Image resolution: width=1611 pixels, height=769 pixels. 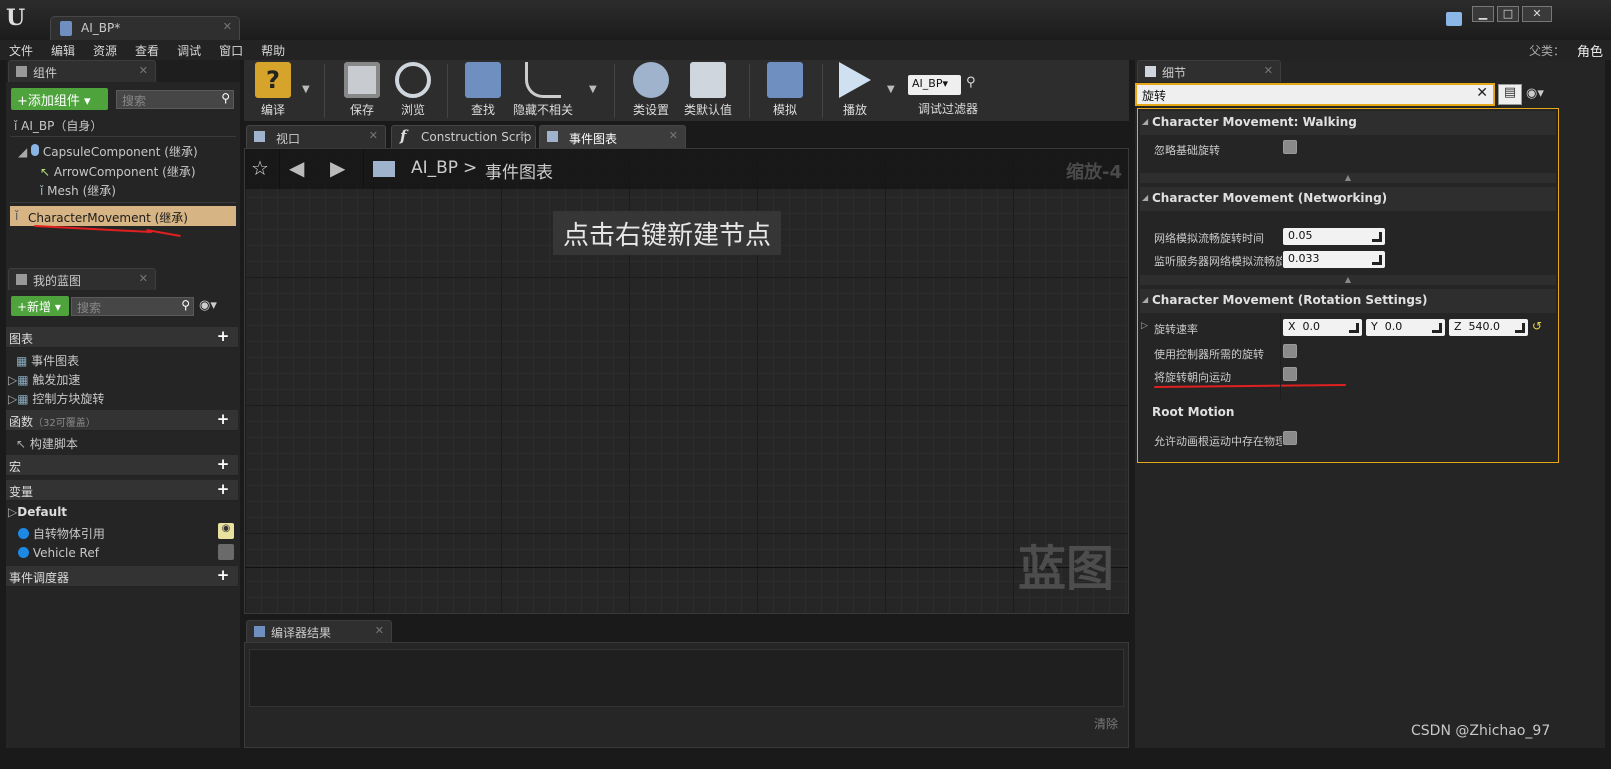 I want to click on minimize-button: ▁, so click(x=1483, y=14).